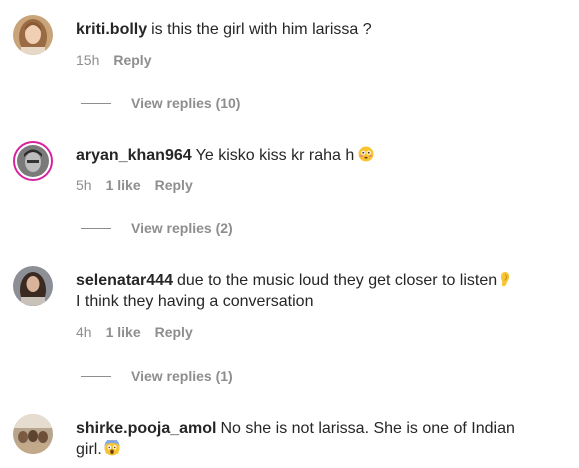 Image resolution: width=579 pixels, height=468 pixels. I want to click on comment-timestamp: 5h, so click(84, 185).